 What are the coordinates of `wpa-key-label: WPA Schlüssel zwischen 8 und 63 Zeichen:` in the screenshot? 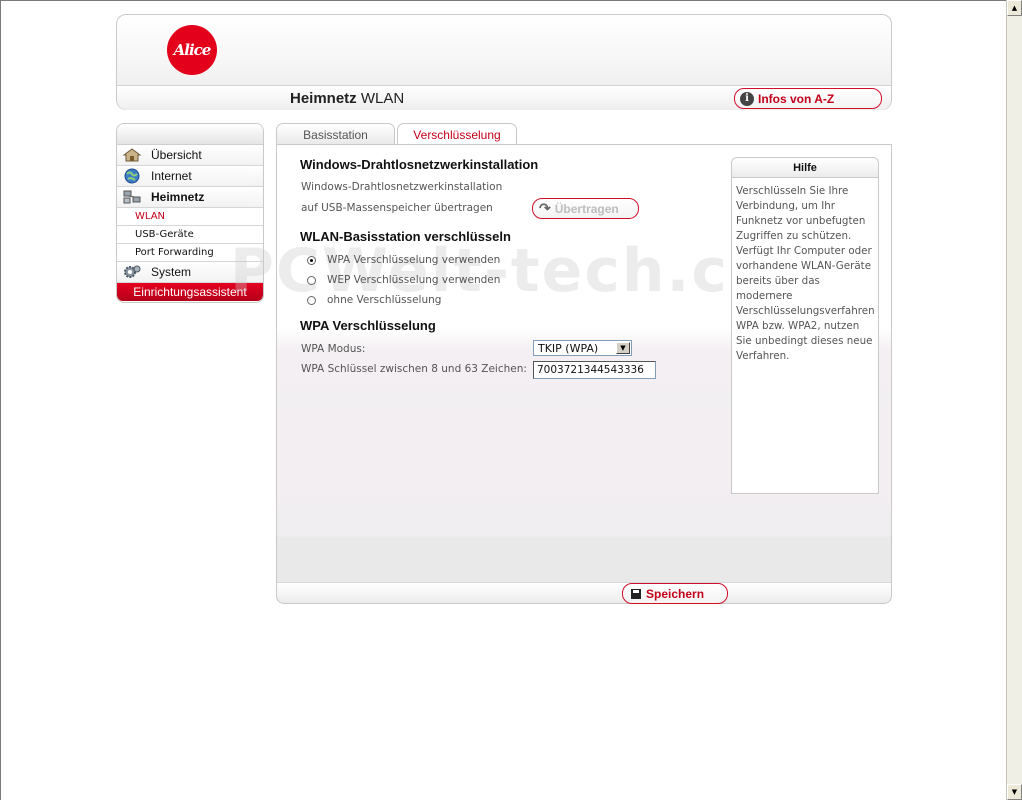 It's located at (414, 369).